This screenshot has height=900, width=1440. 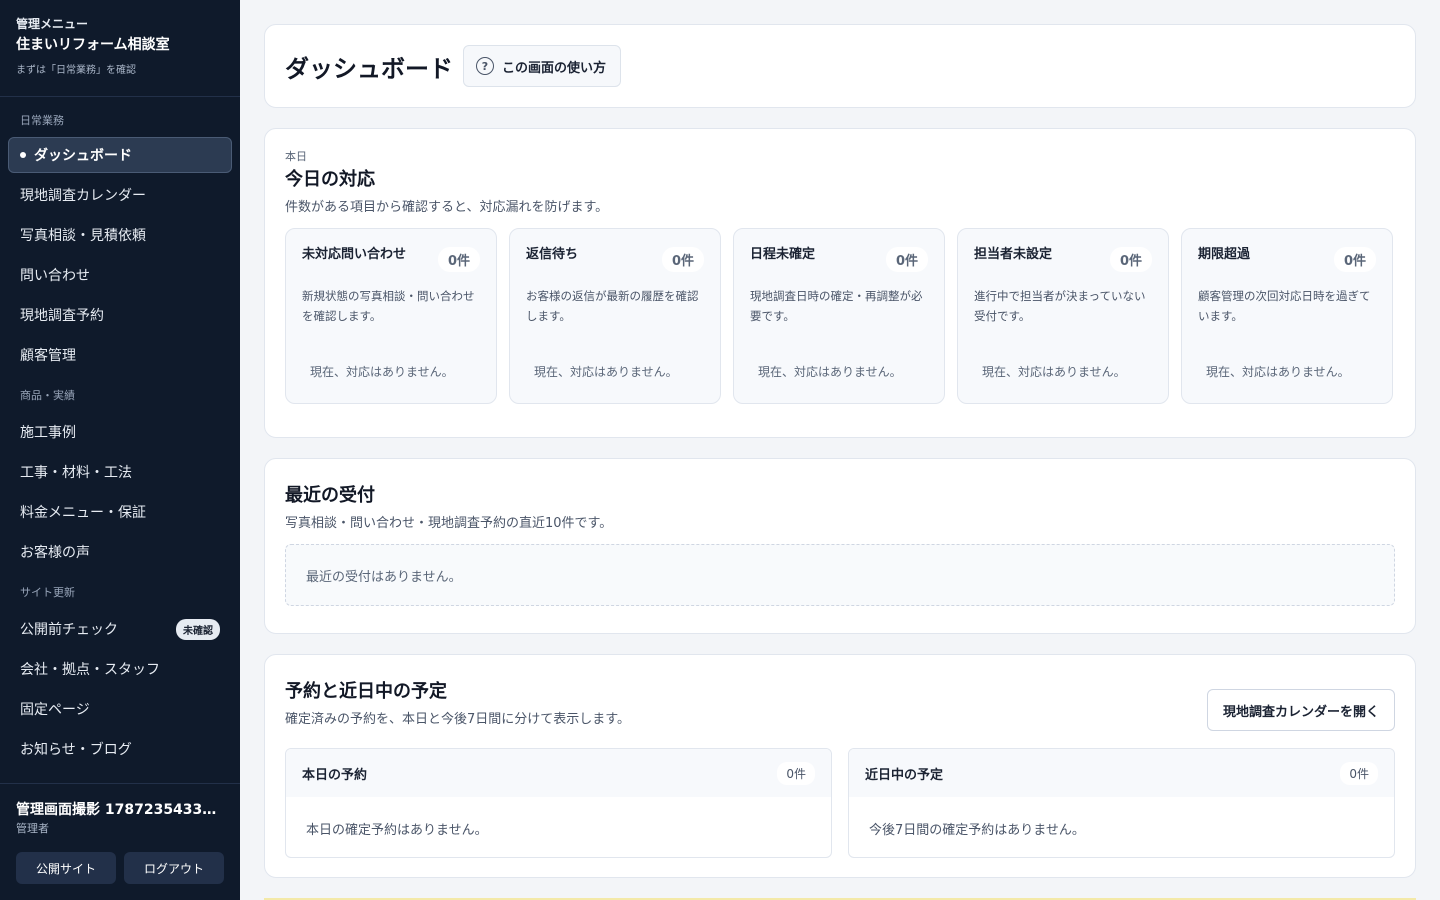 What do you see at coordinates (66, 868) in the screenshot?
I see `public-site-button: 公開サイト` at bounding box center [66, 868].